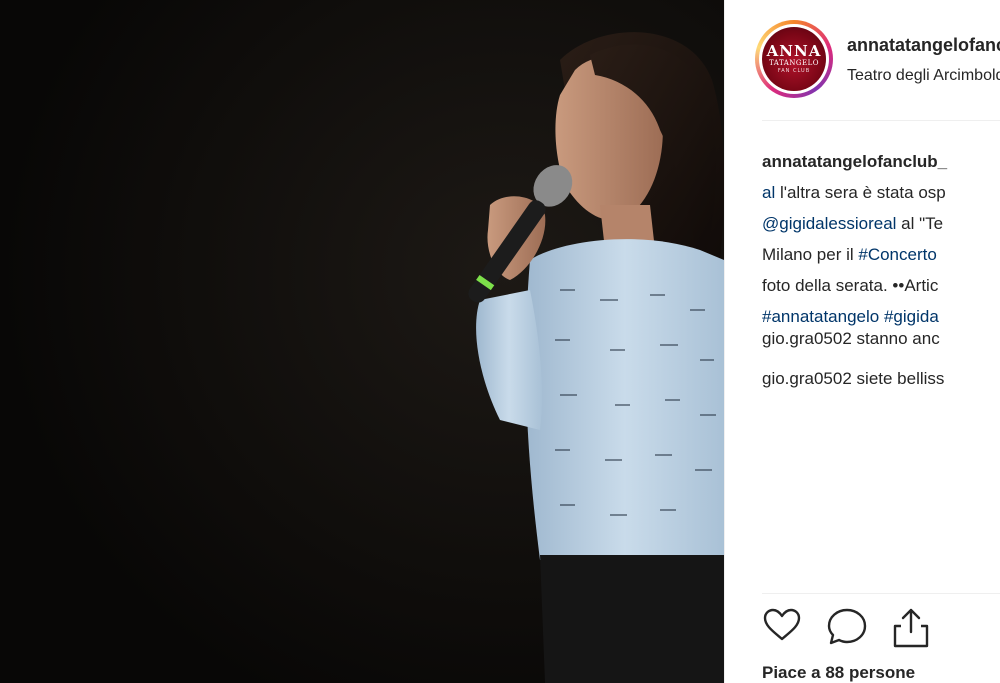 This screenshot has height=683, width=1000. I want to click on likes-count: Piace a 88 persone, so click(838, 673).